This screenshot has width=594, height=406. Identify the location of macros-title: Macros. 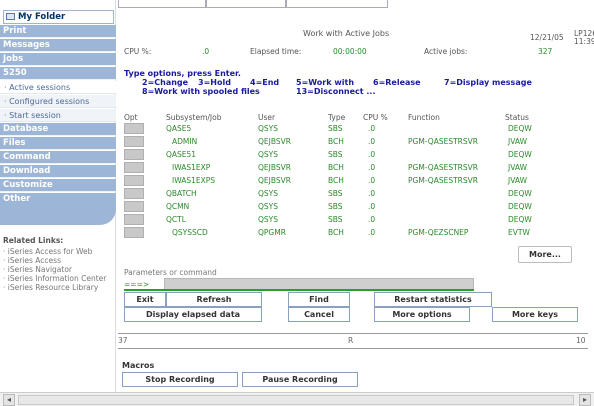
(138, 365).